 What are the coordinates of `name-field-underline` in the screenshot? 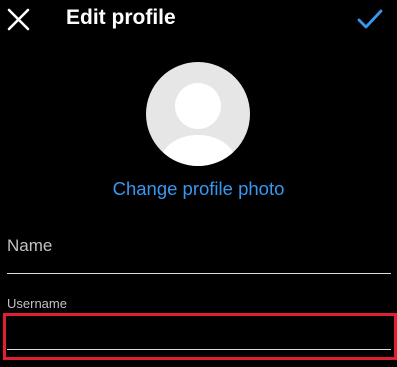 It's located at (199, 273).